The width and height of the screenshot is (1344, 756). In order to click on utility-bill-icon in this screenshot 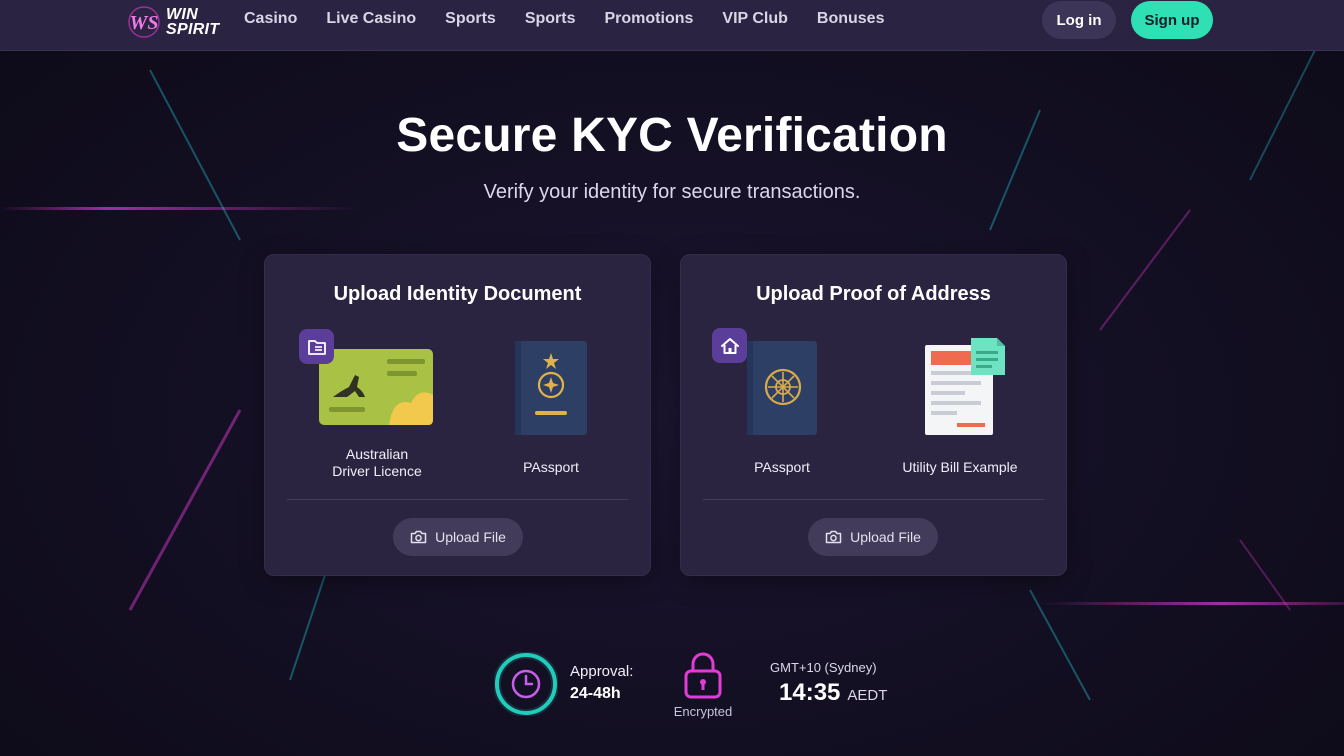, I will do `click(965, 386)`.